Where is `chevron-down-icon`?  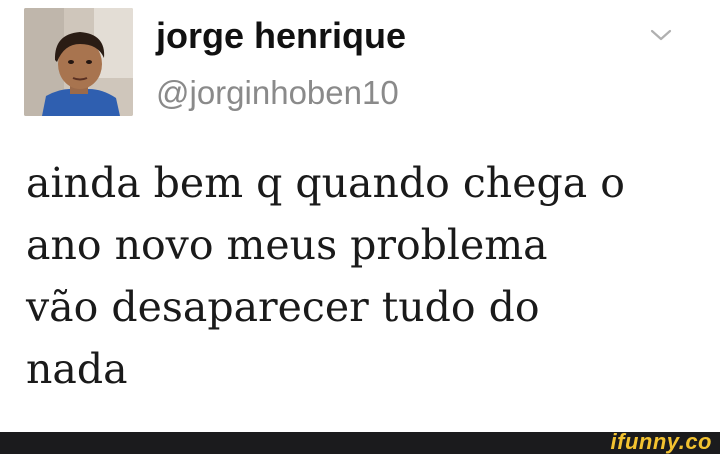
chevron-down-icon is located at coordinates (661, 35).